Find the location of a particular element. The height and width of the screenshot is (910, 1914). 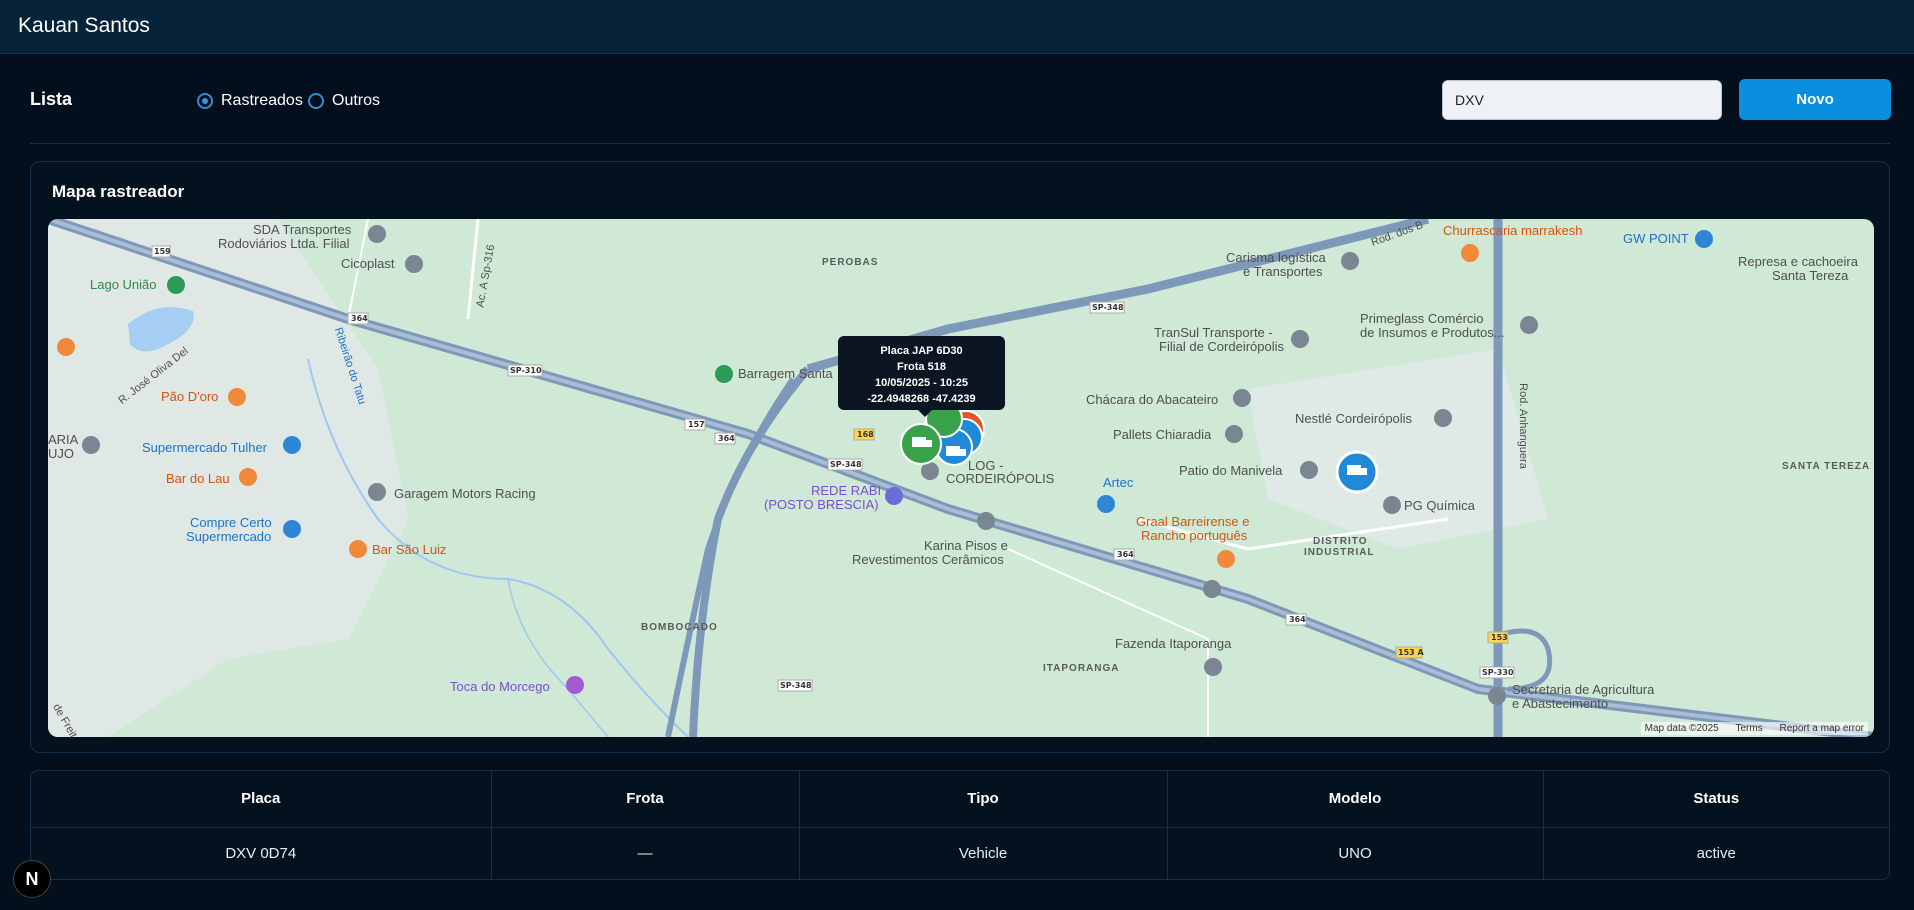

table-row: DXV 0D74 — Vehicle UNO active is located at coordinates (960, 853).